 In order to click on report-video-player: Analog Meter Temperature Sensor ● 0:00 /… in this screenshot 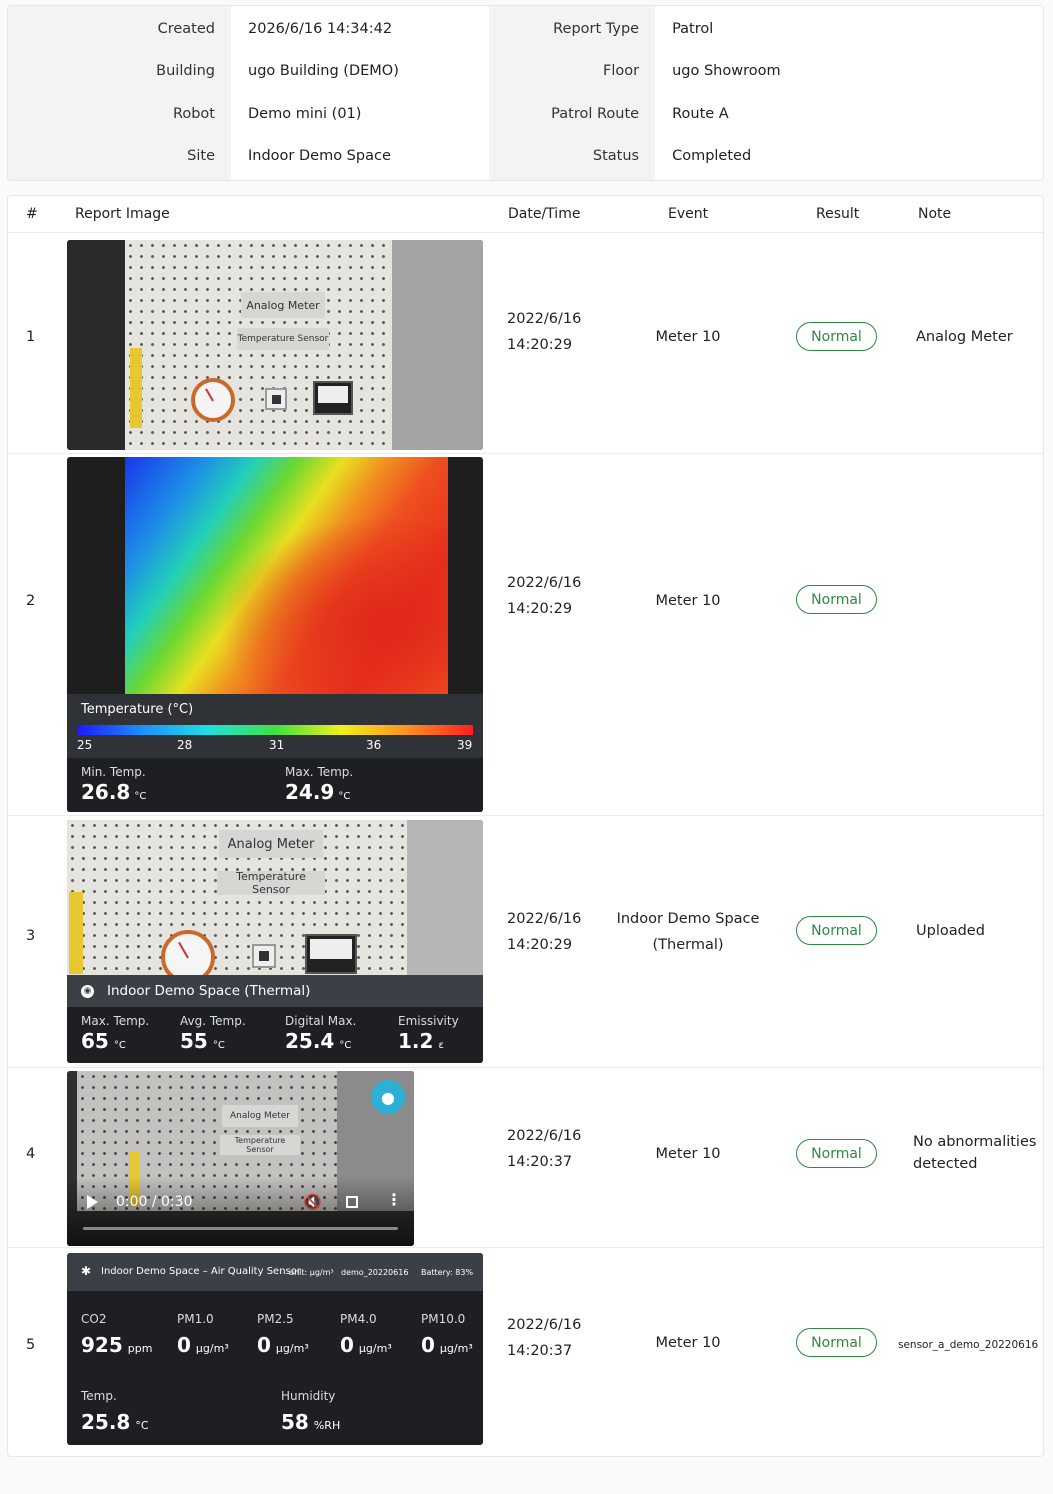, I will do `click(240, 1158)`.